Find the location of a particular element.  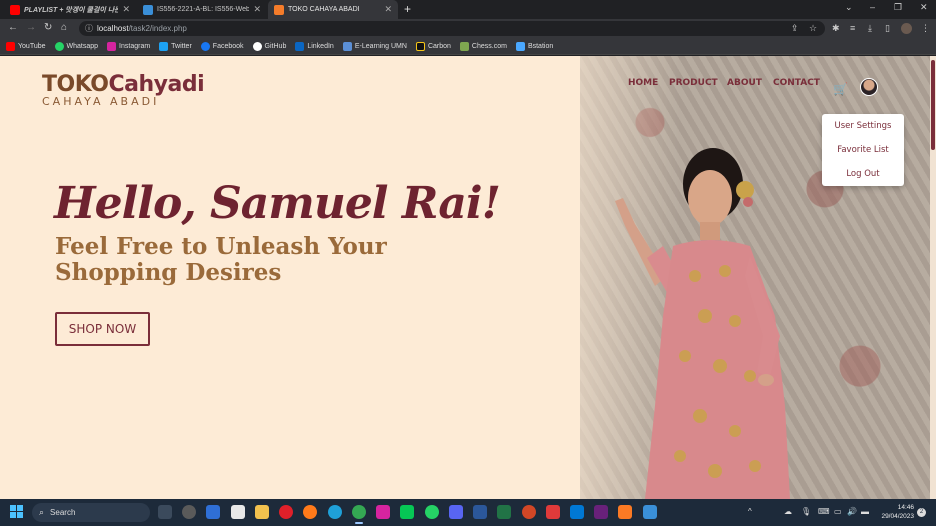

bookmark-github: GitHub is located at coordinates (269, 46).